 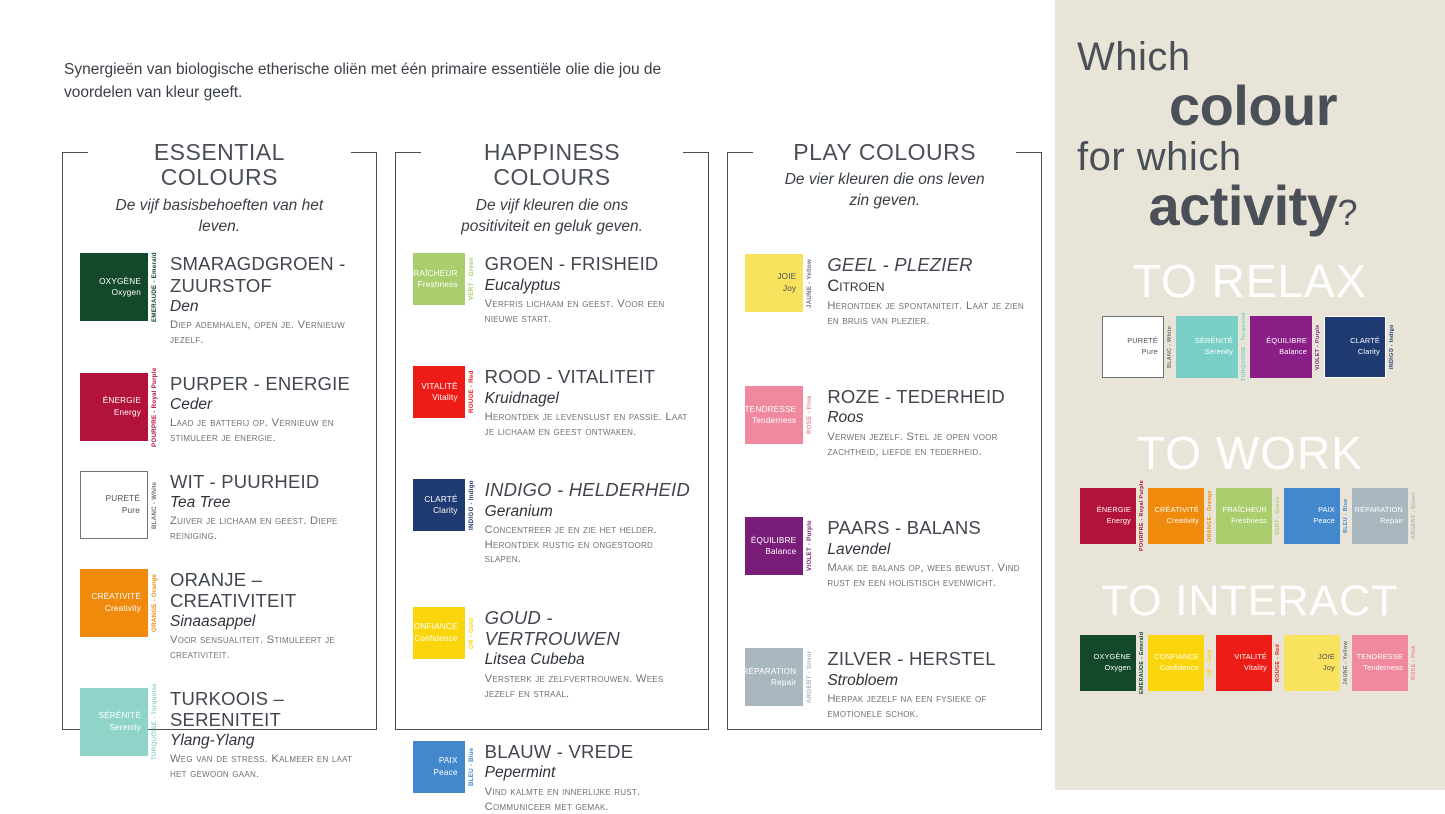 I want to click on activity-swatch-vertical-label: EMERAUDE - Emerald, so click(x=1142, y=663).